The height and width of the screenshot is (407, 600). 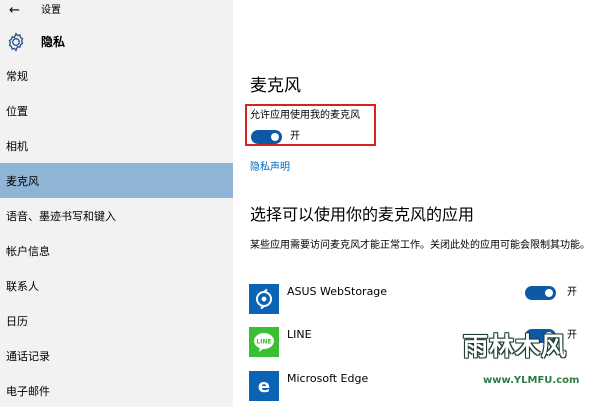 I want to click on sidebar-item-label: 帐户信息, so click(x=28, y=251).